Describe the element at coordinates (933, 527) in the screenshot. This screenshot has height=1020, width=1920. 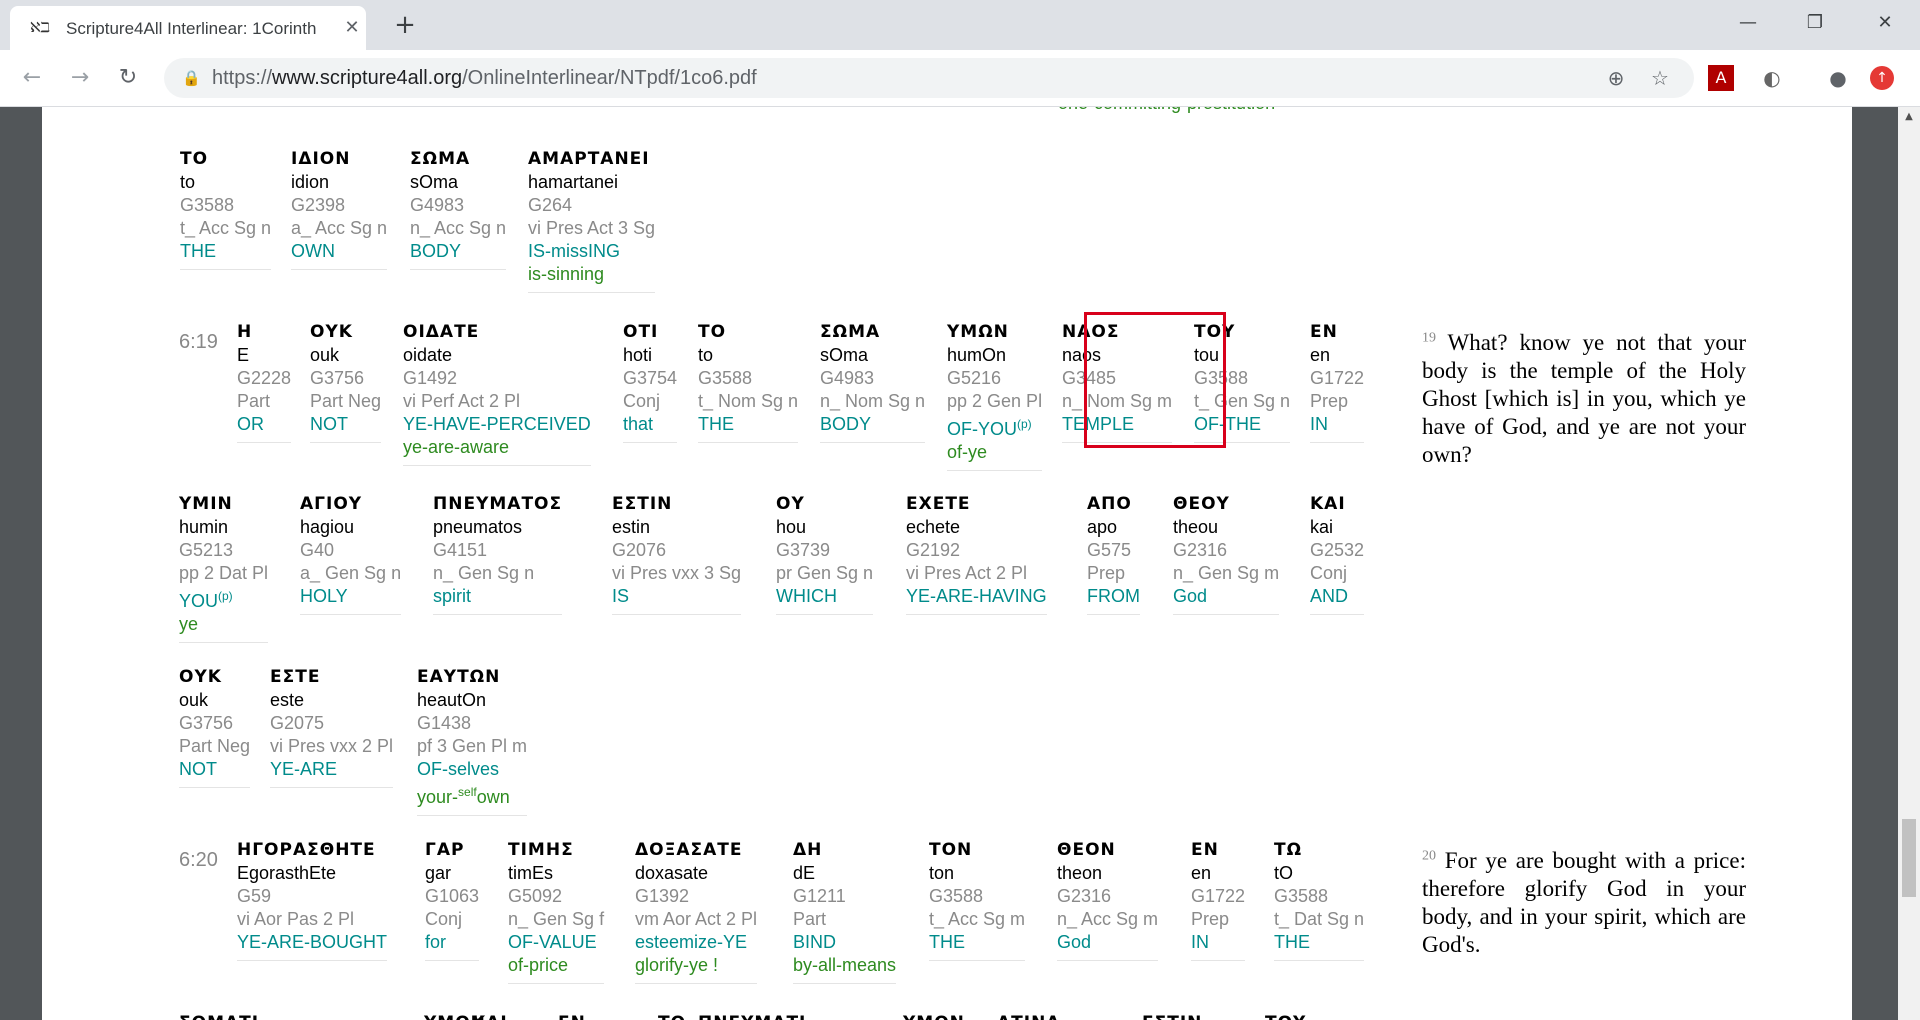
I see `transliteration: echete` at that location.